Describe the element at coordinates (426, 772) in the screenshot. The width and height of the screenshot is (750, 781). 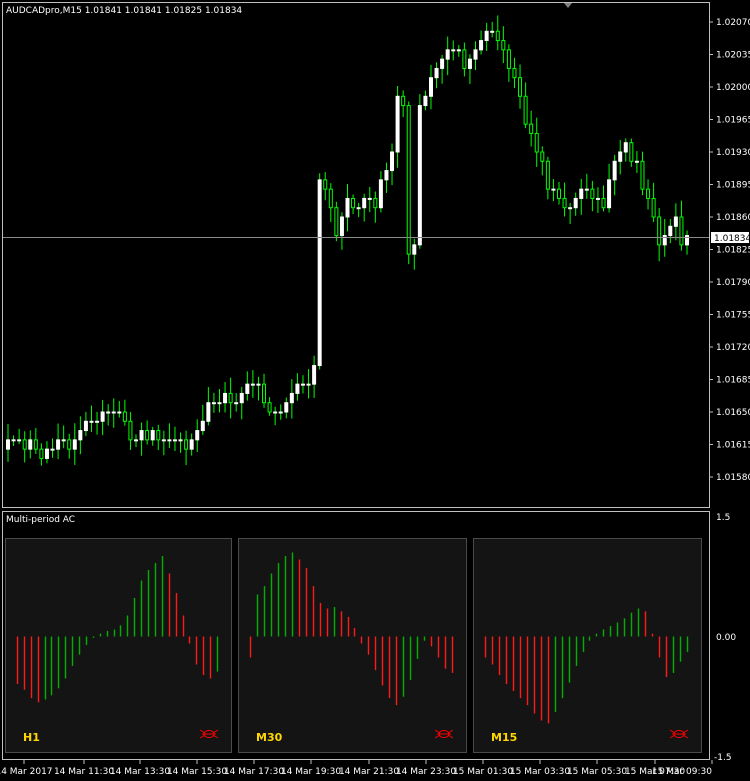
I see `time-tick-label: 14 Mar 23:30` at that location.